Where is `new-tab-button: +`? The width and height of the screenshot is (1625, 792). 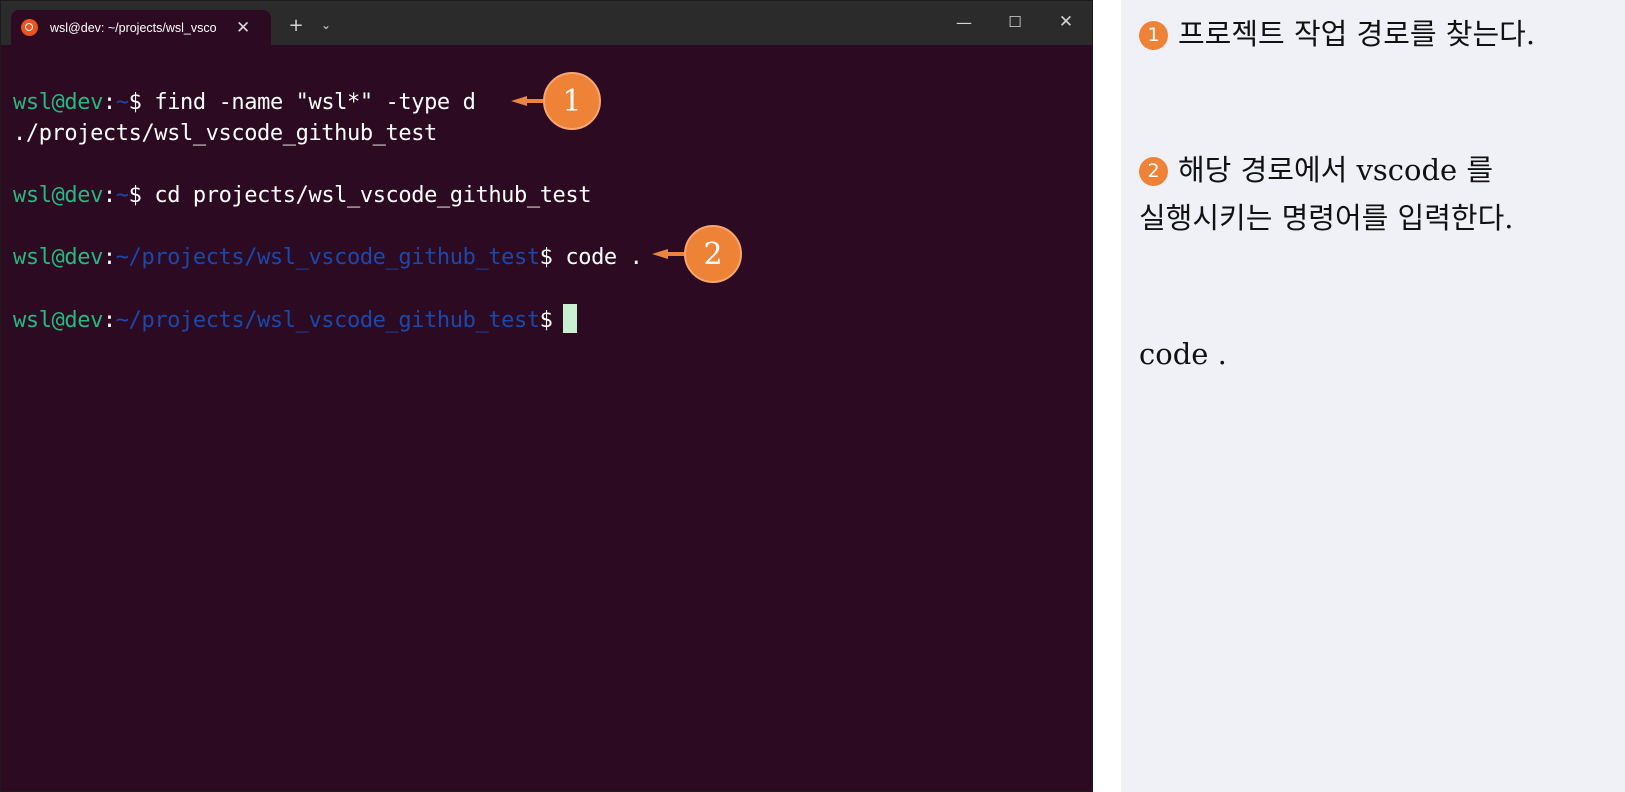
new-tab-button: + is located at coordinates (296, 25).